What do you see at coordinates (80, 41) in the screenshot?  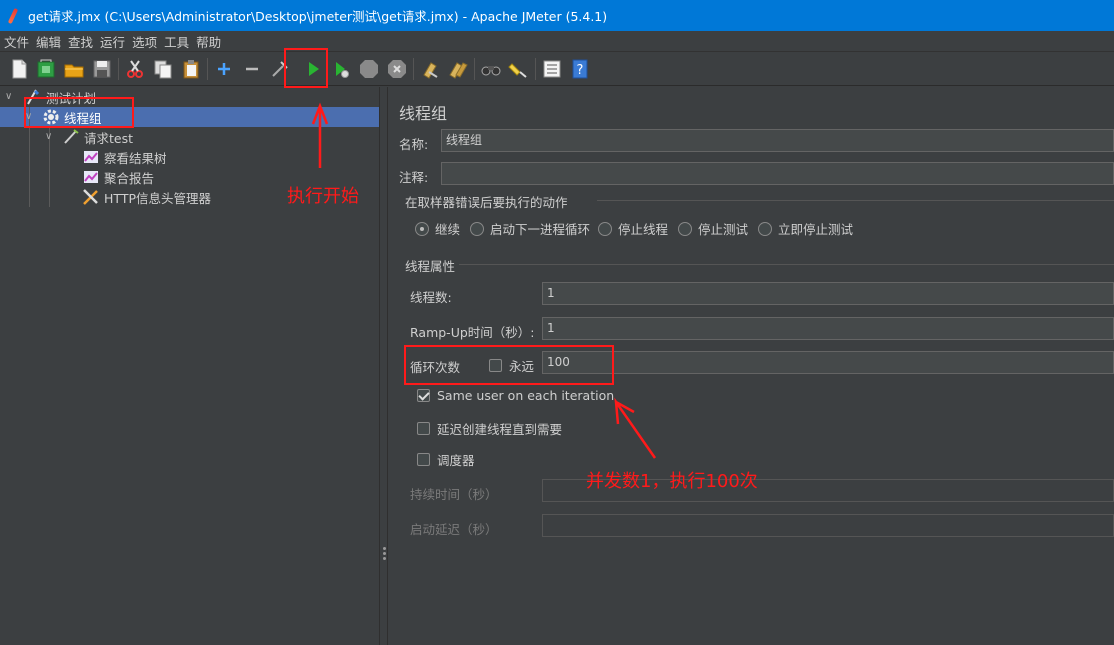 I see `menu-search: 查找` at bounding box center [80, 41].